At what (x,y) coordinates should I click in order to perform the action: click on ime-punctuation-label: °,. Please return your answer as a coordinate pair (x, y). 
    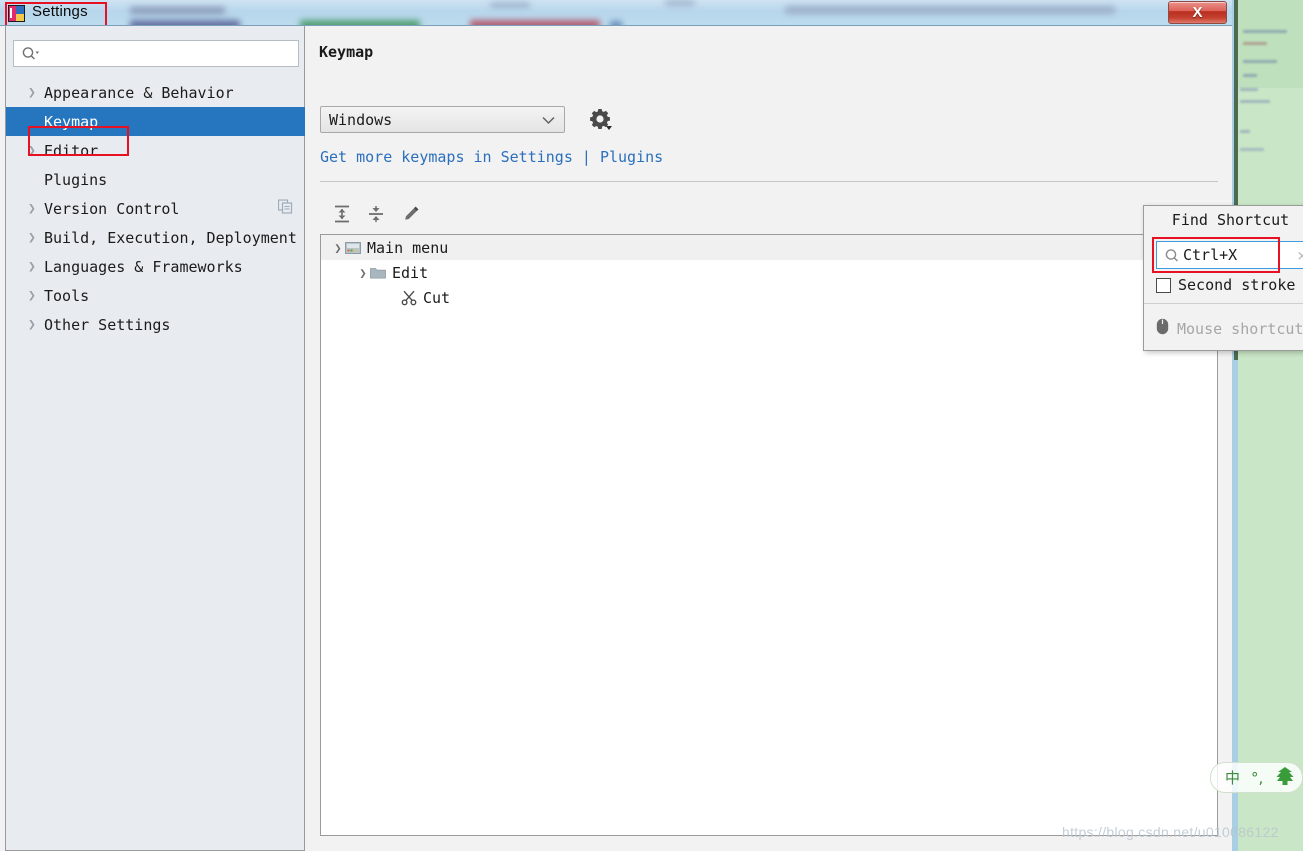
    Looking at the image, I should click on (1257, 778).